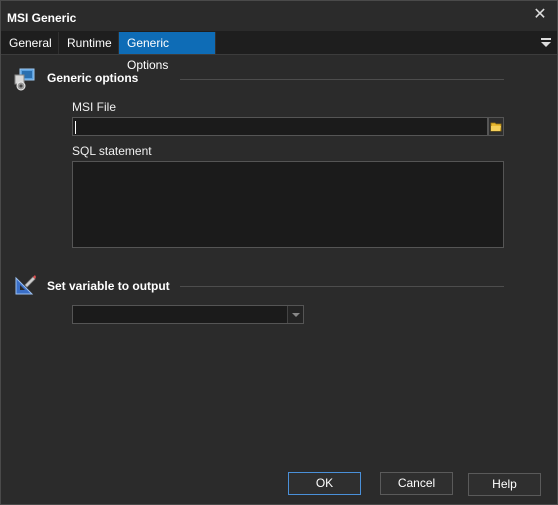 This screenshot has width=558, height=505. Describe the element at coordinates (42, 18) in the screenshot. I see `window-title: MSI Generic` at that location.